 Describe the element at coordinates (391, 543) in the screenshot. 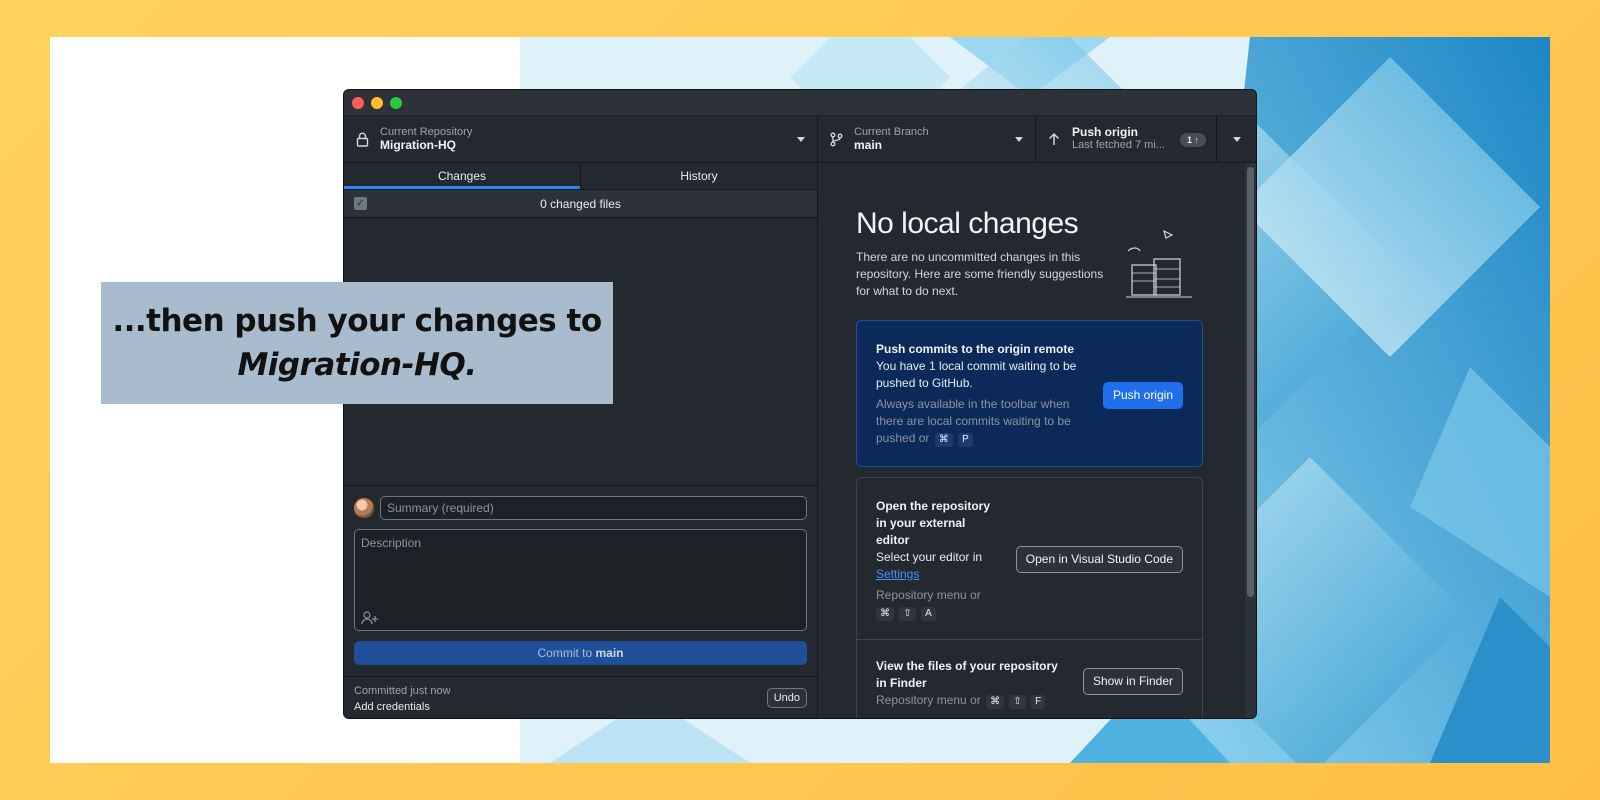

I see `description-placeholder: Description` at that location.